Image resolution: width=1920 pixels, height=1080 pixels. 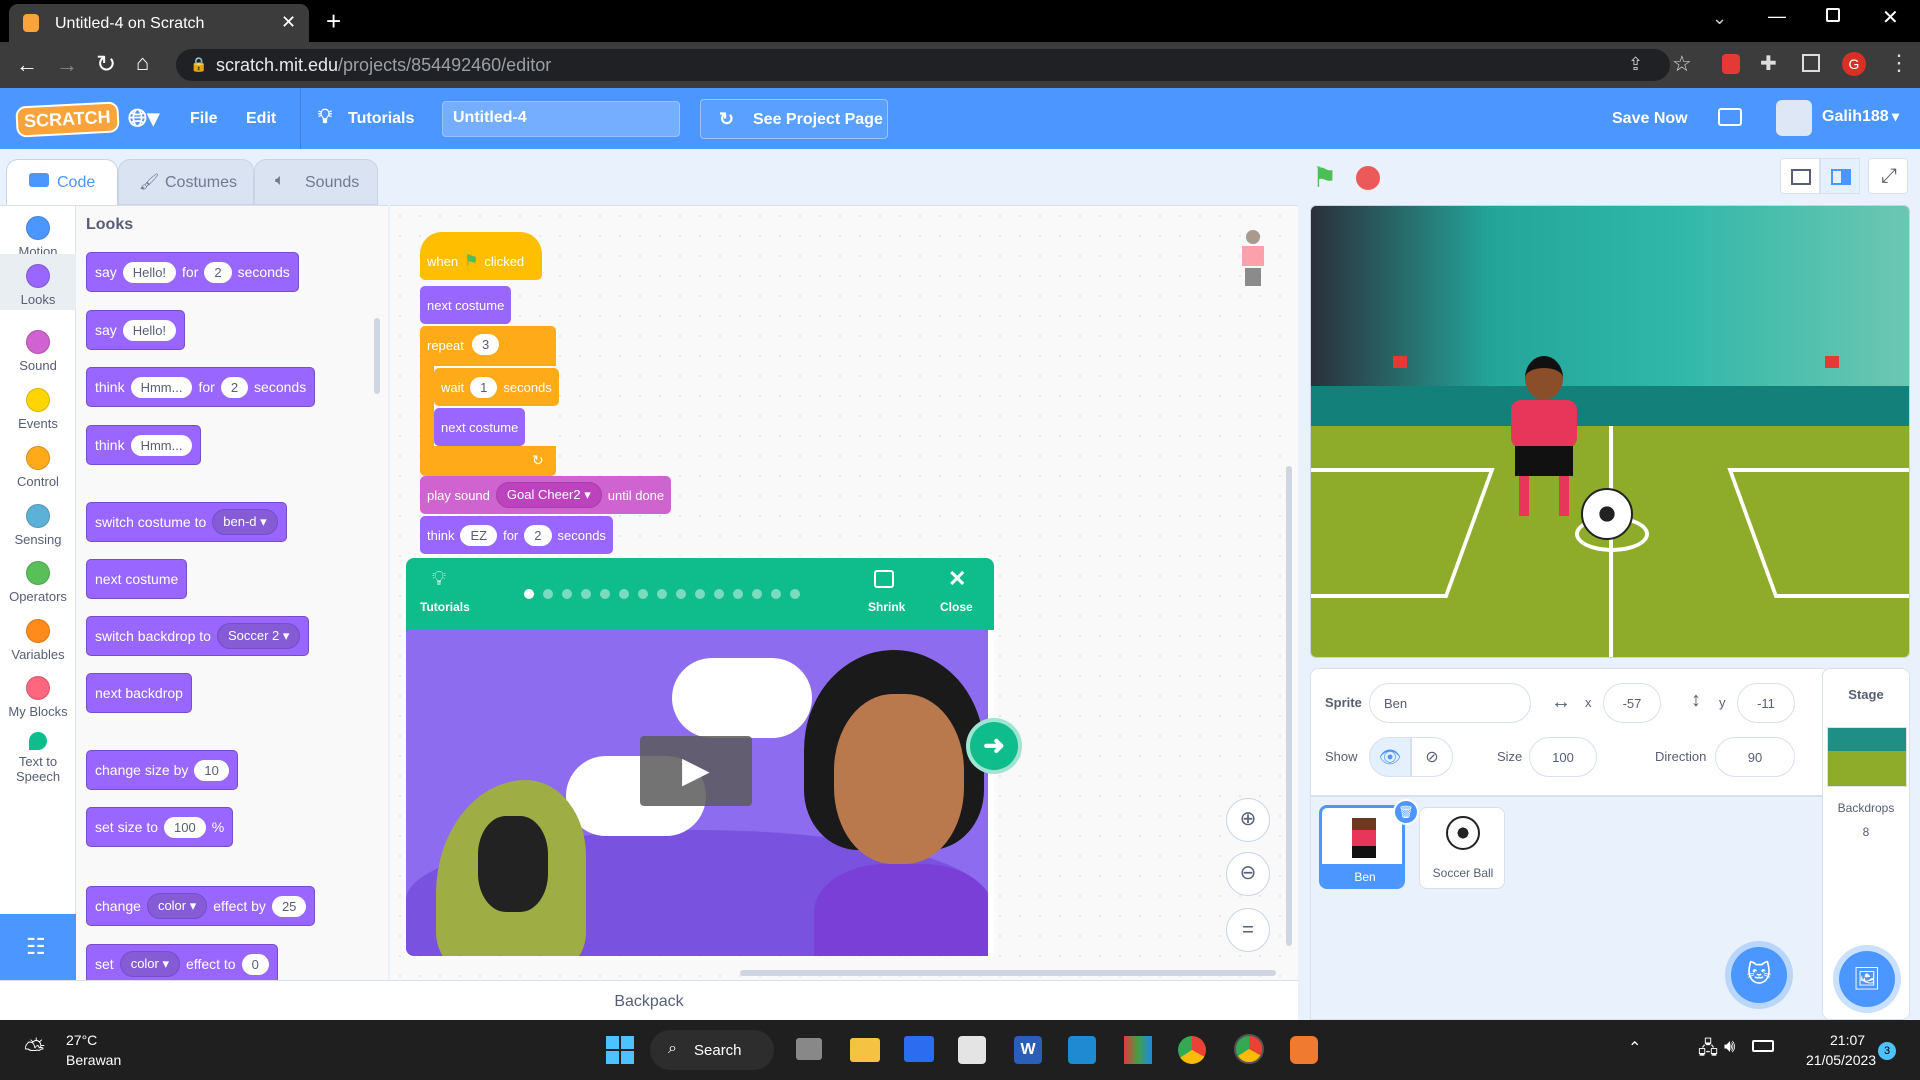 What do you see at coordinates (809, 1049) in the screenshot?
I see `task-view-icon` at bounding box center [809, 1049].